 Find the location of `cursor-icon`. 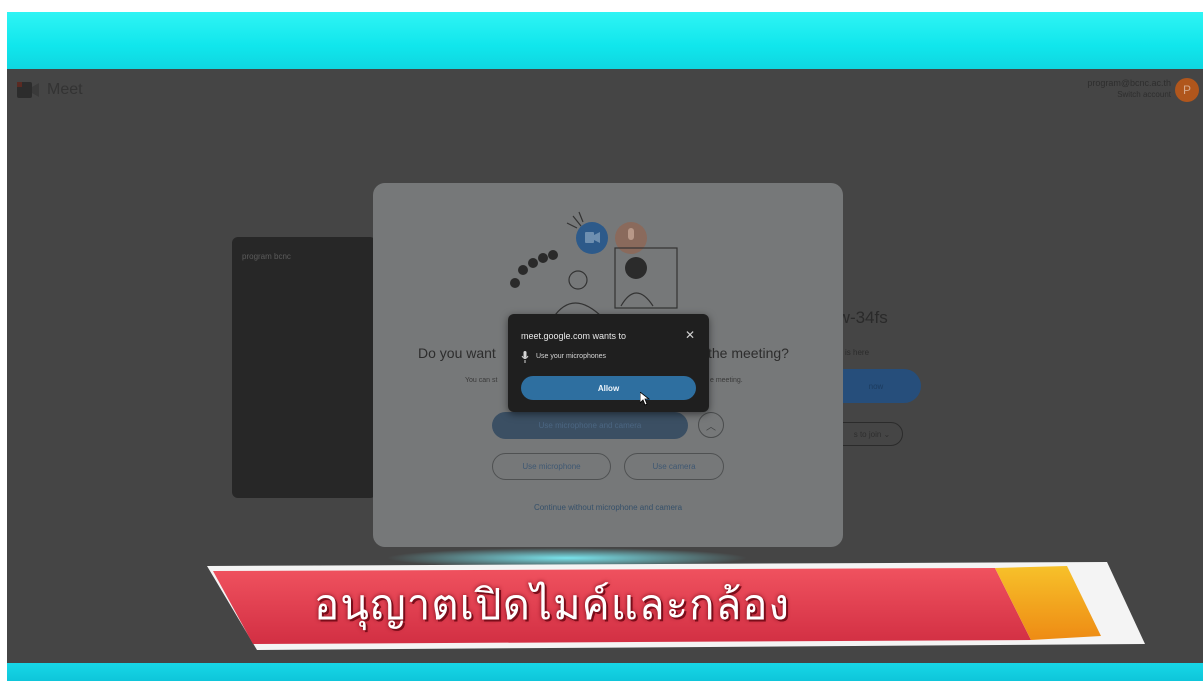

cursor-icon is located at coordinates (645, 399).